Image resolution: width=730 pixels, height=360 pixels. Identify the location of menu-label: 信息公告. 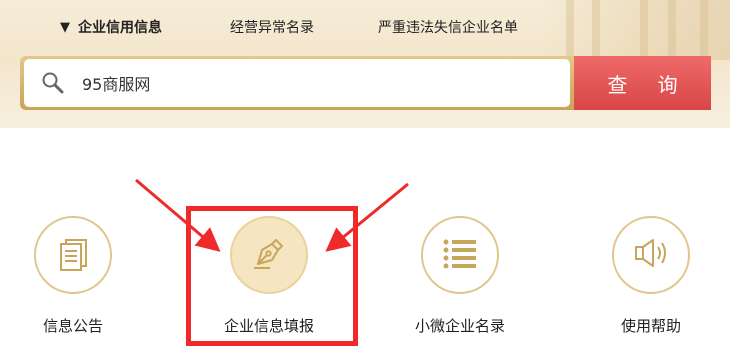
(72, 326).